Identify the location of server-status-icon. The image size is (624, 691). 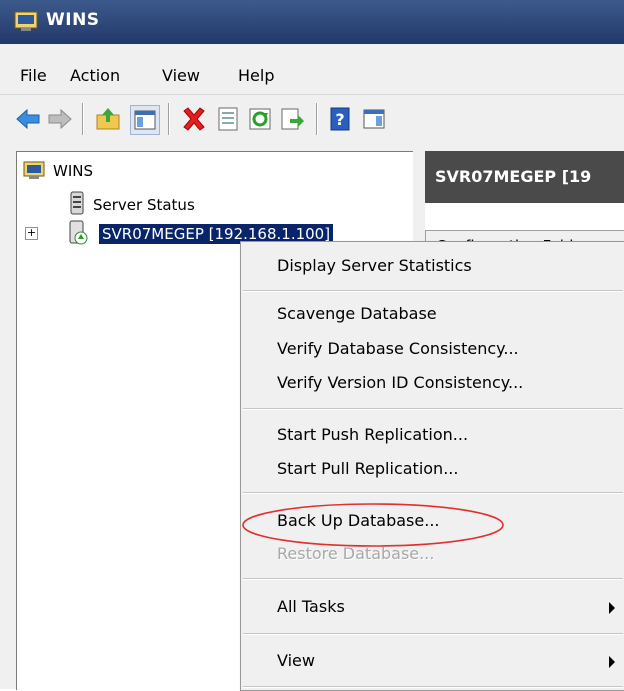
(77, 203).